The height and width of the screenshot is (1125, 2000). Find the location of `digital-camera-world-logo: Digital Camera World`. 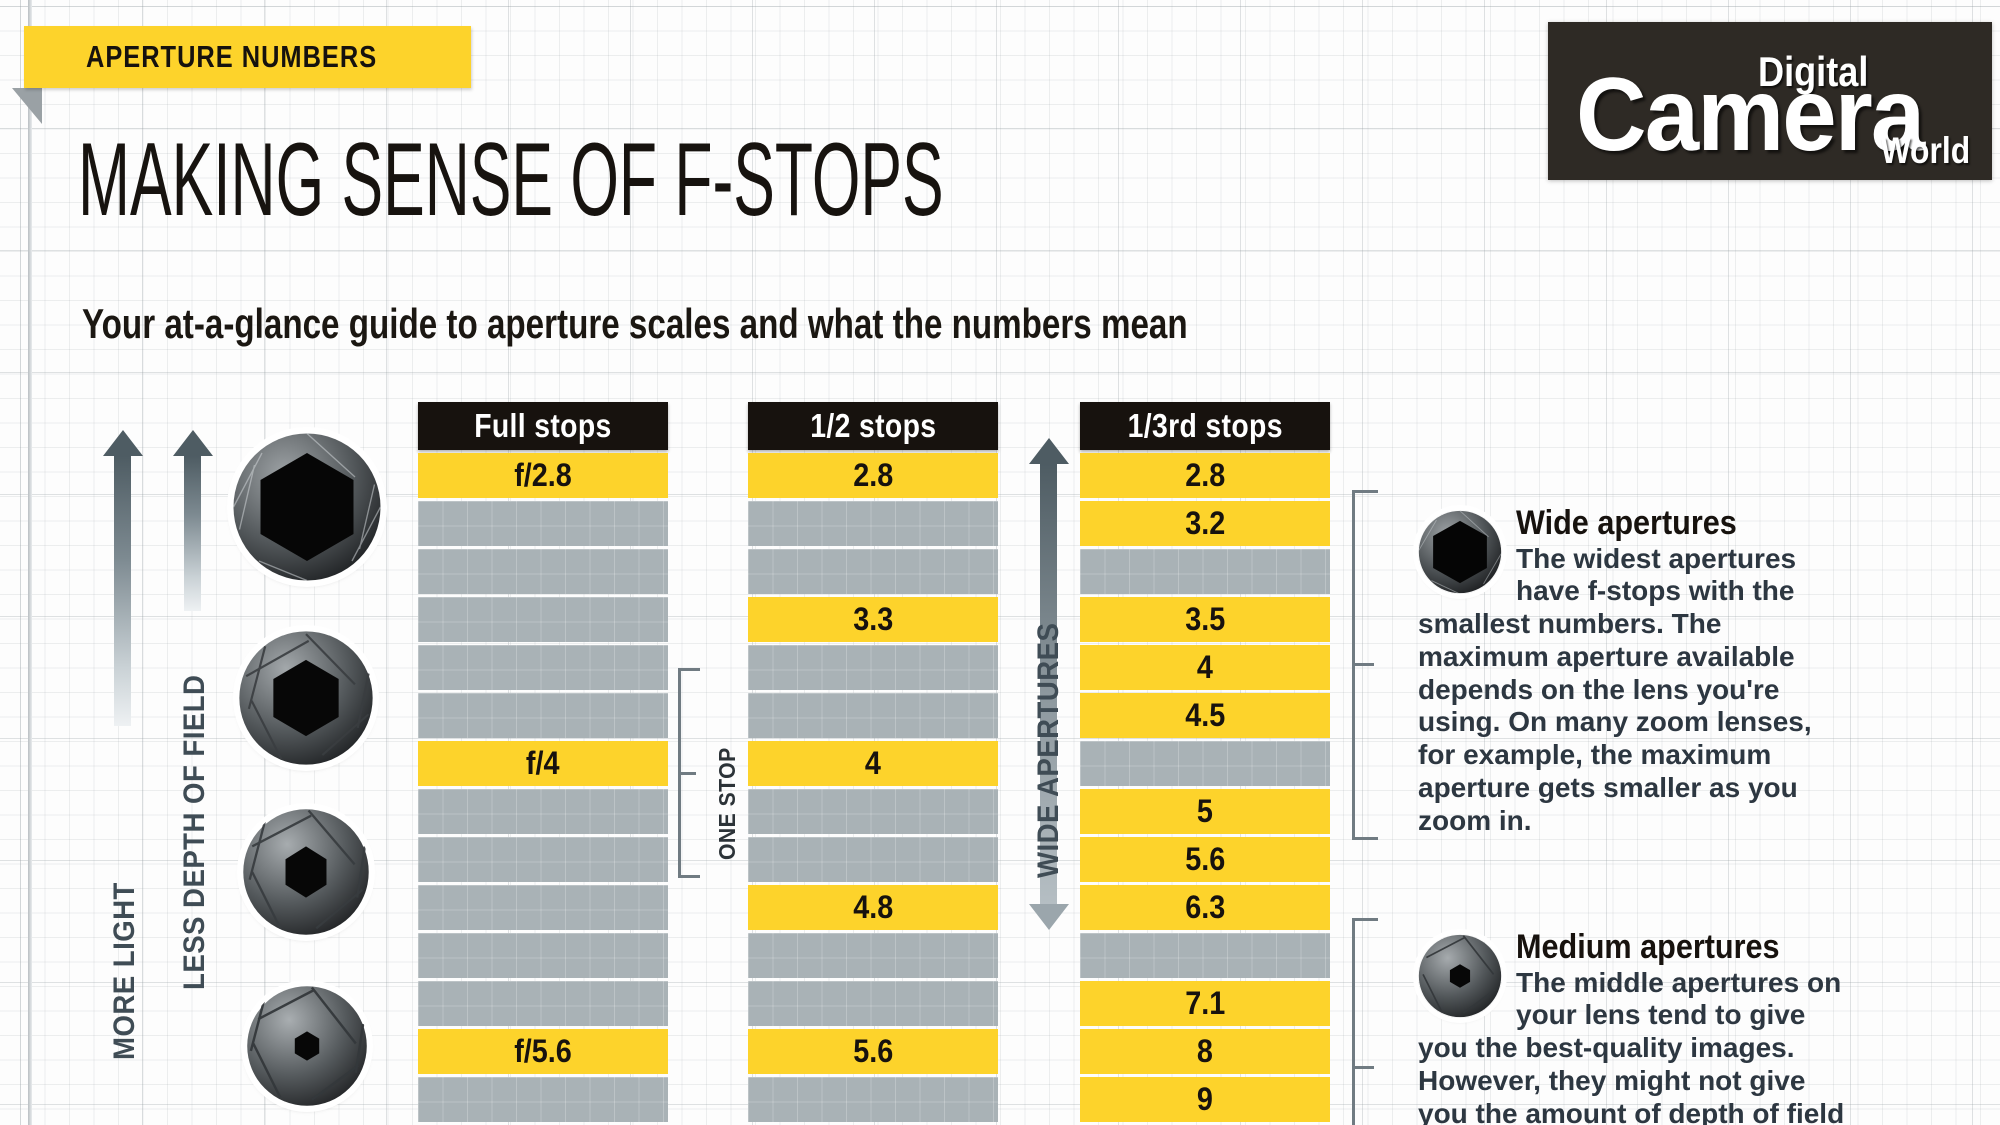

digital-camera-world-logo: Digital Camera World is located at coordinates (1770, 101).